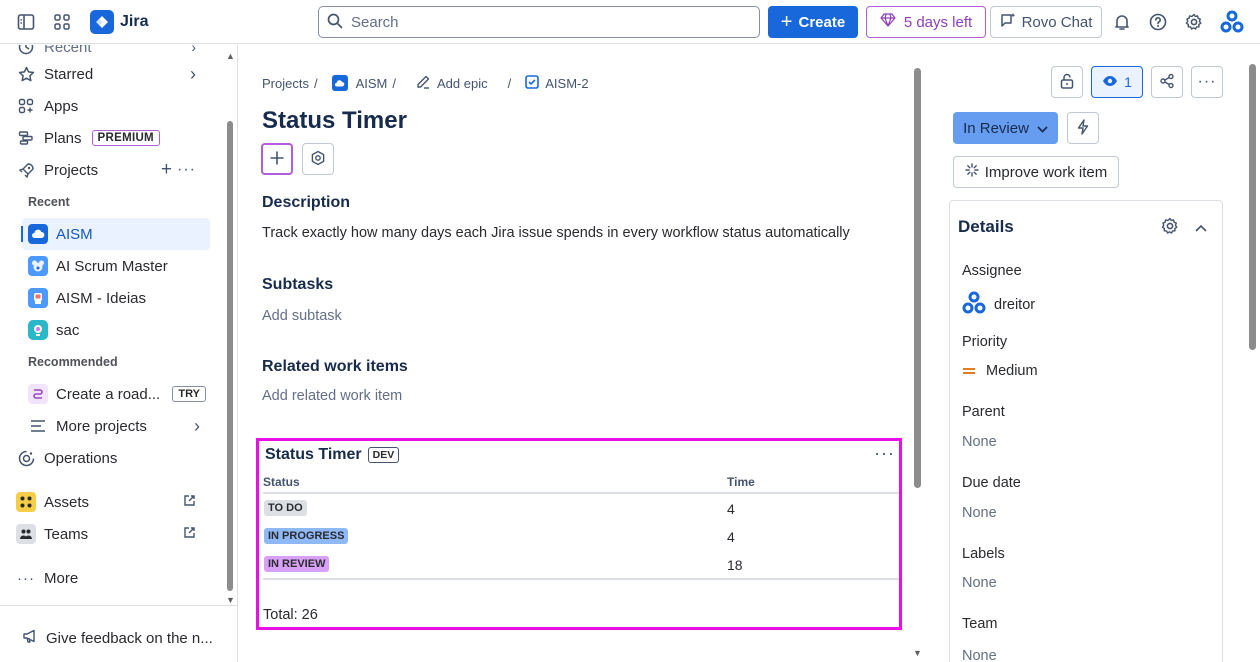 The height and width of the screenshot is (662, 1260). Describe the element at coordinates (1046, 22) in the screenshot. I see `rovo-chat-button: Rovo Chat` at that location.